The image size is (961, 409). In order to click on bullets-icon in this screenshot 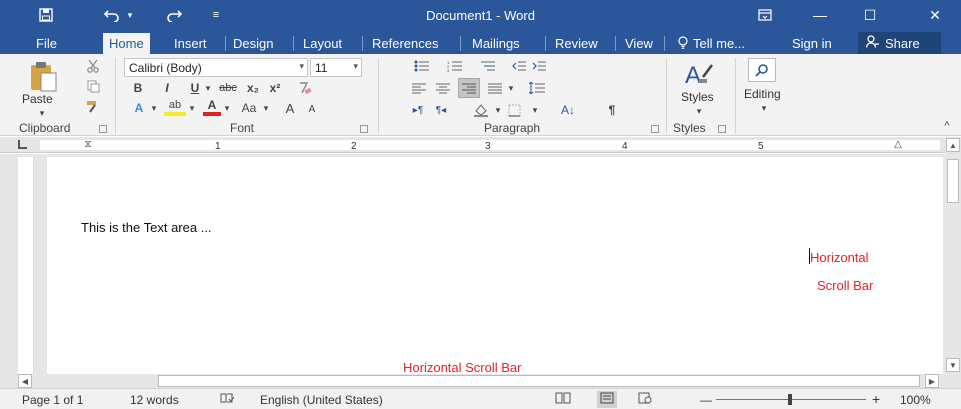, I will do `click(422, 66)`.